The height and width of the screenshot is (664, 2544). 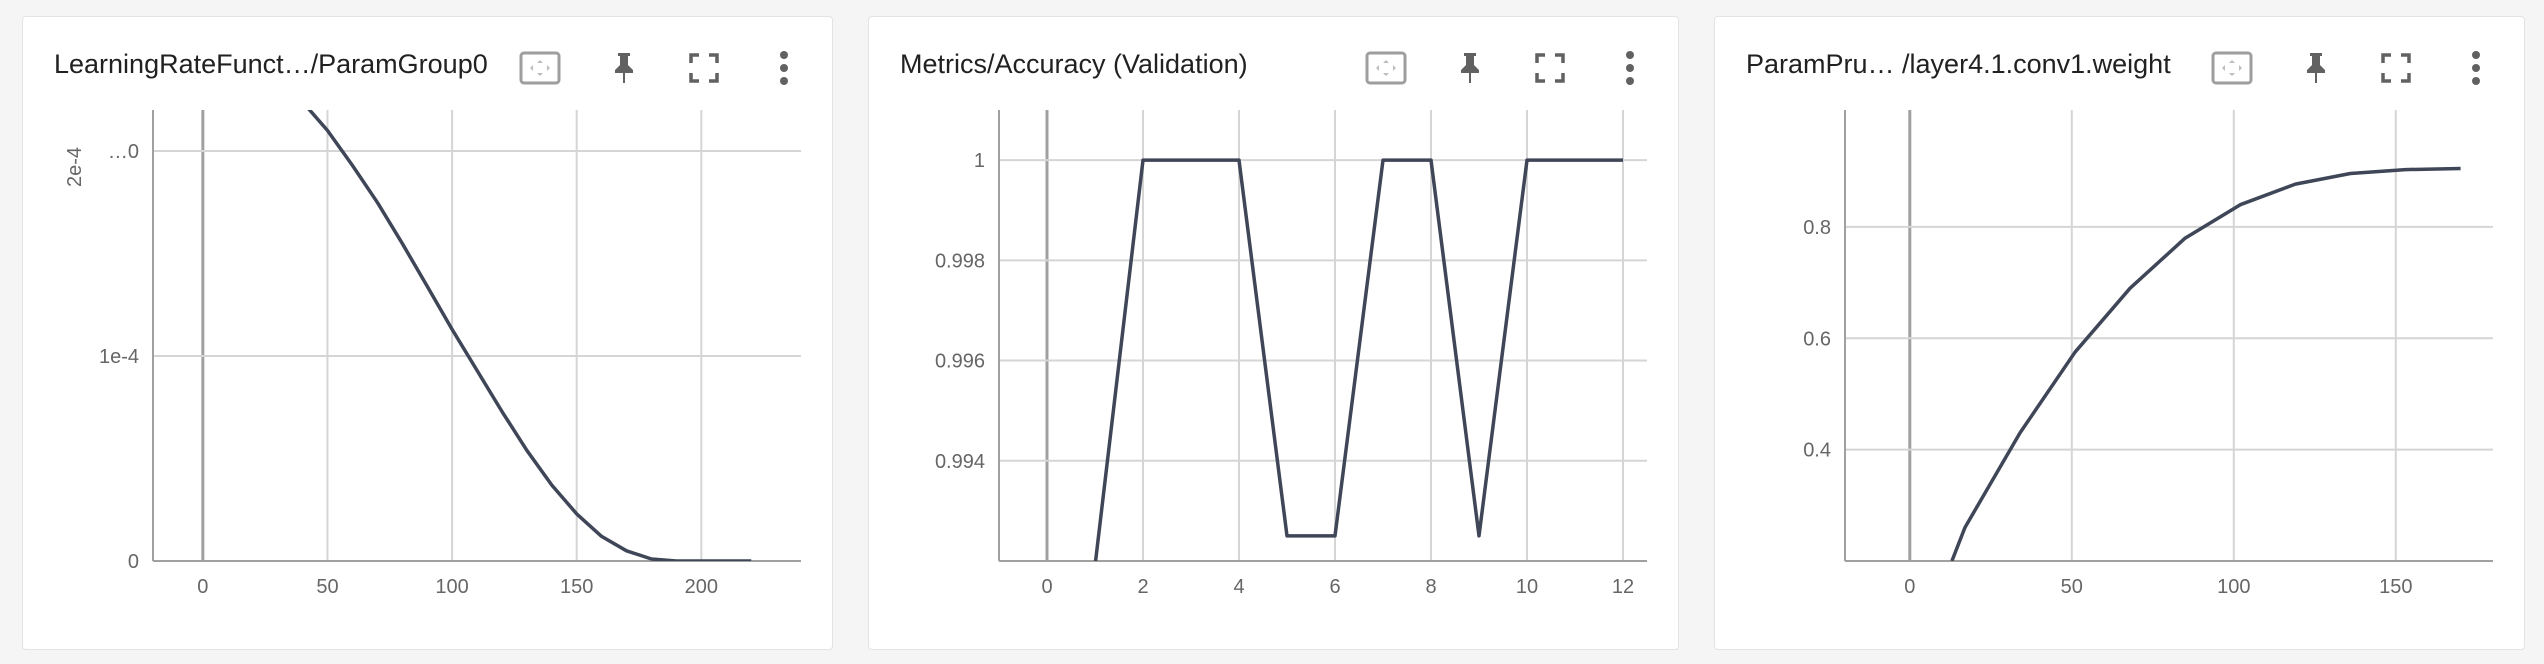 I want to click on y-tick-label: 0.998, so click(x=960, y=261).